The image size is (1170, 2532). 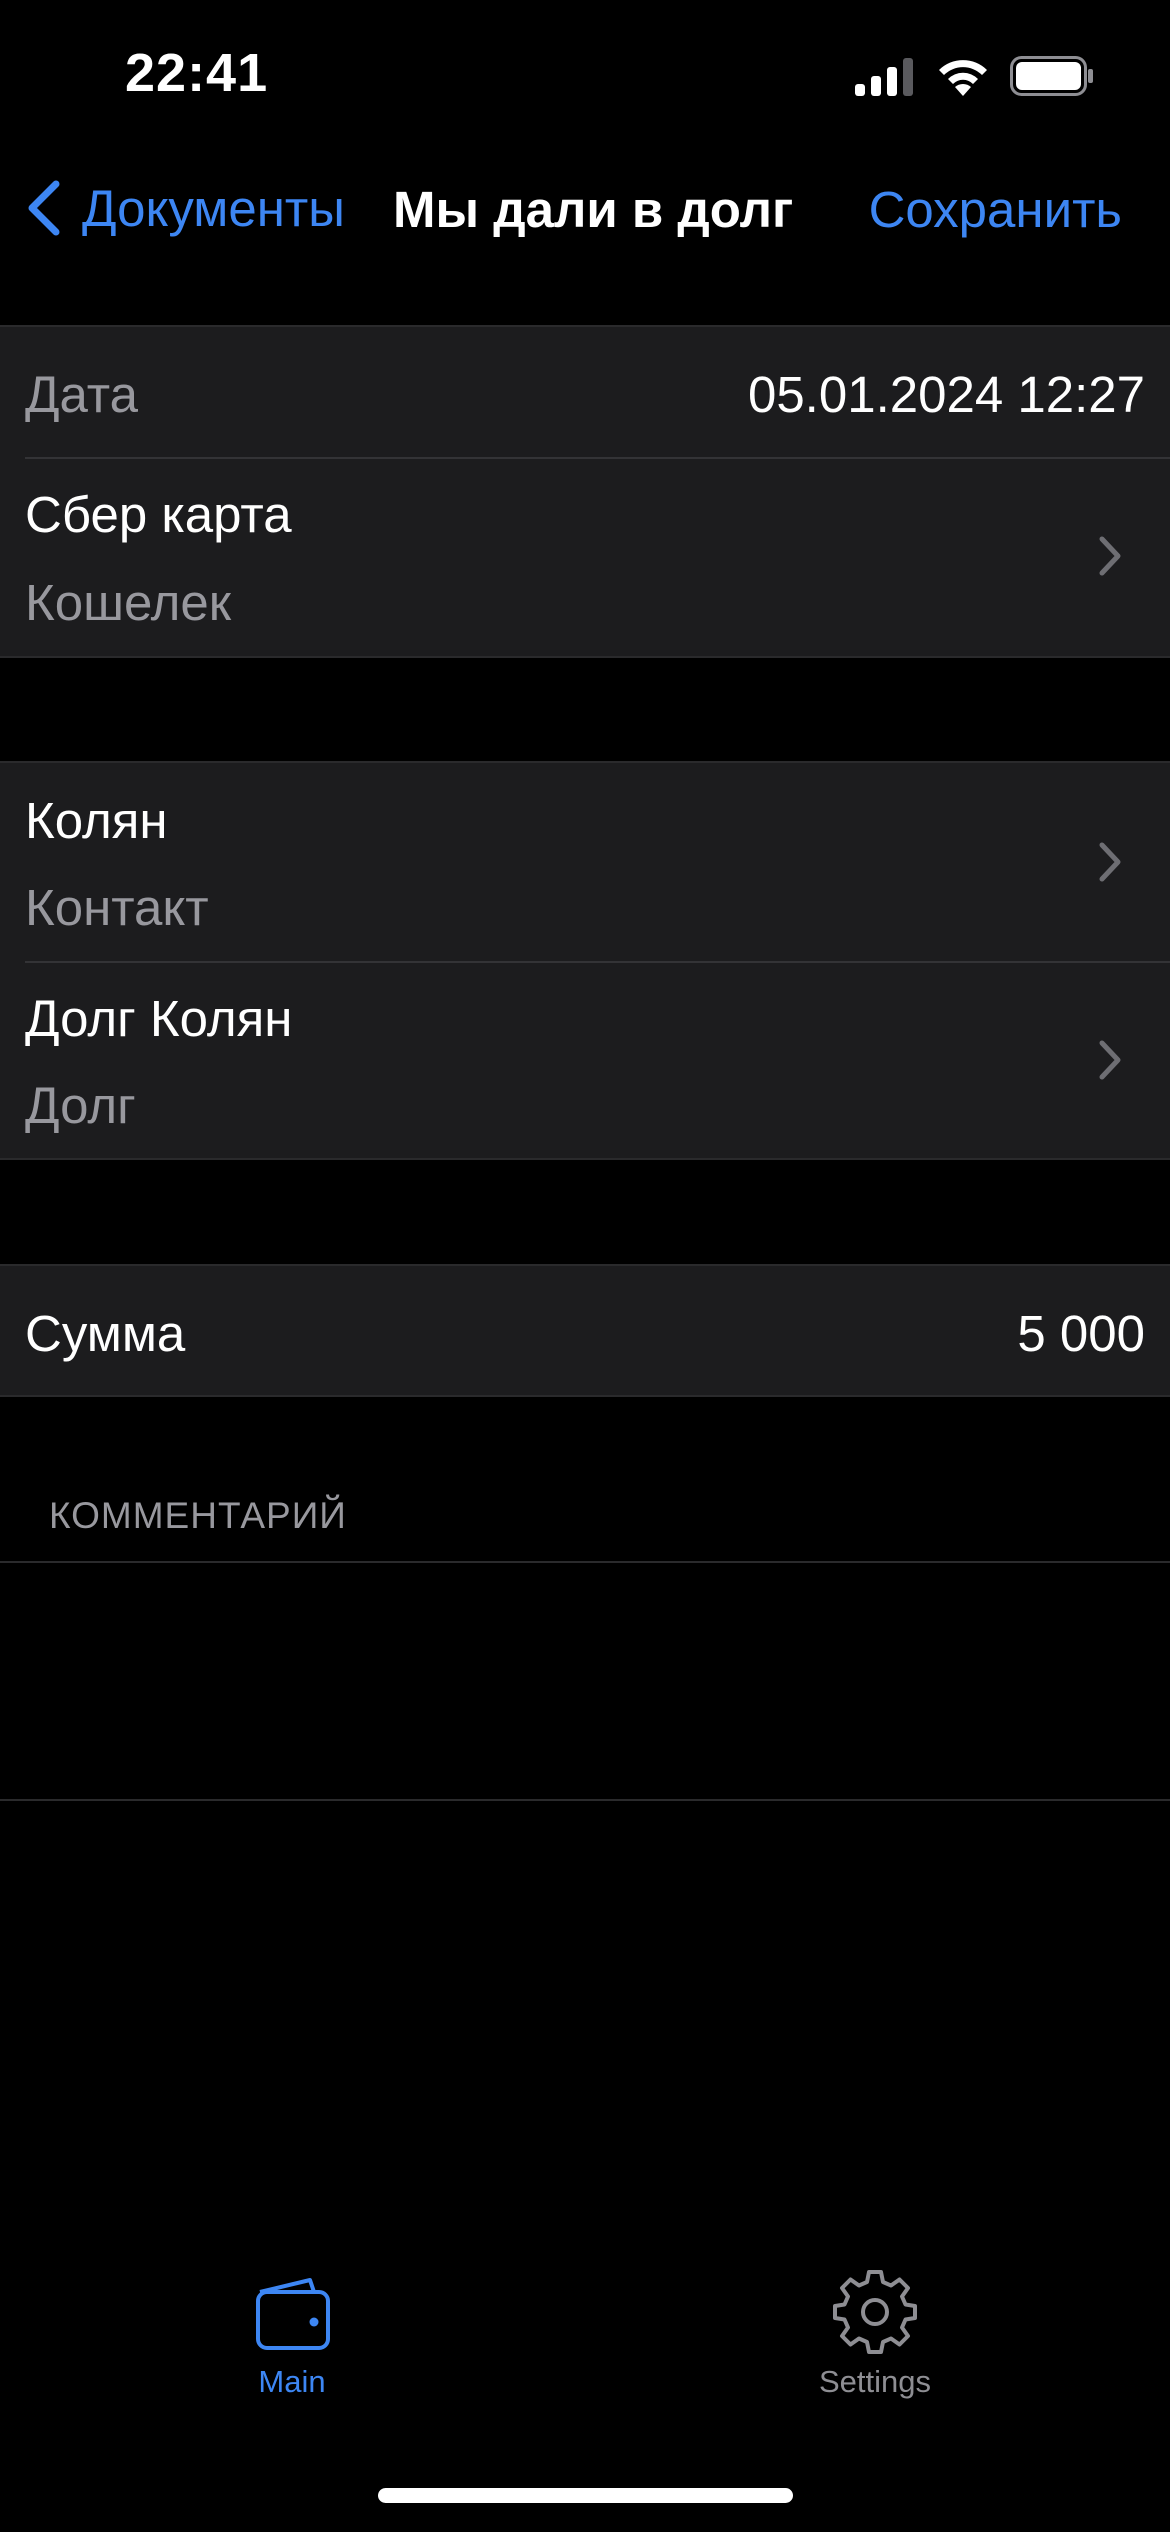 I want to click on tab-settings: Settings, so click(x=875, y=2350).